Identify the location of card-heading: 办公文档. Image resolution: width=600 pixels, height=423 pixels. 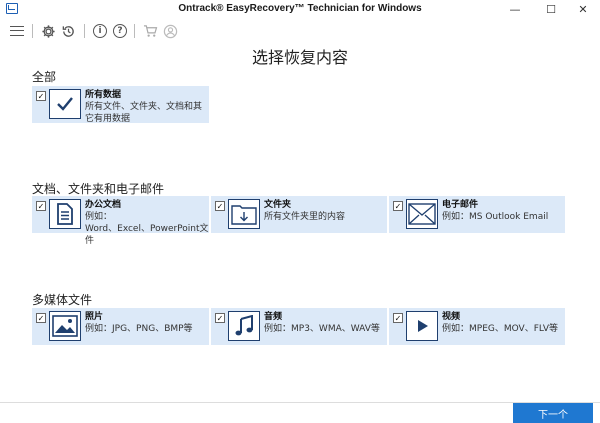
(103, 205).